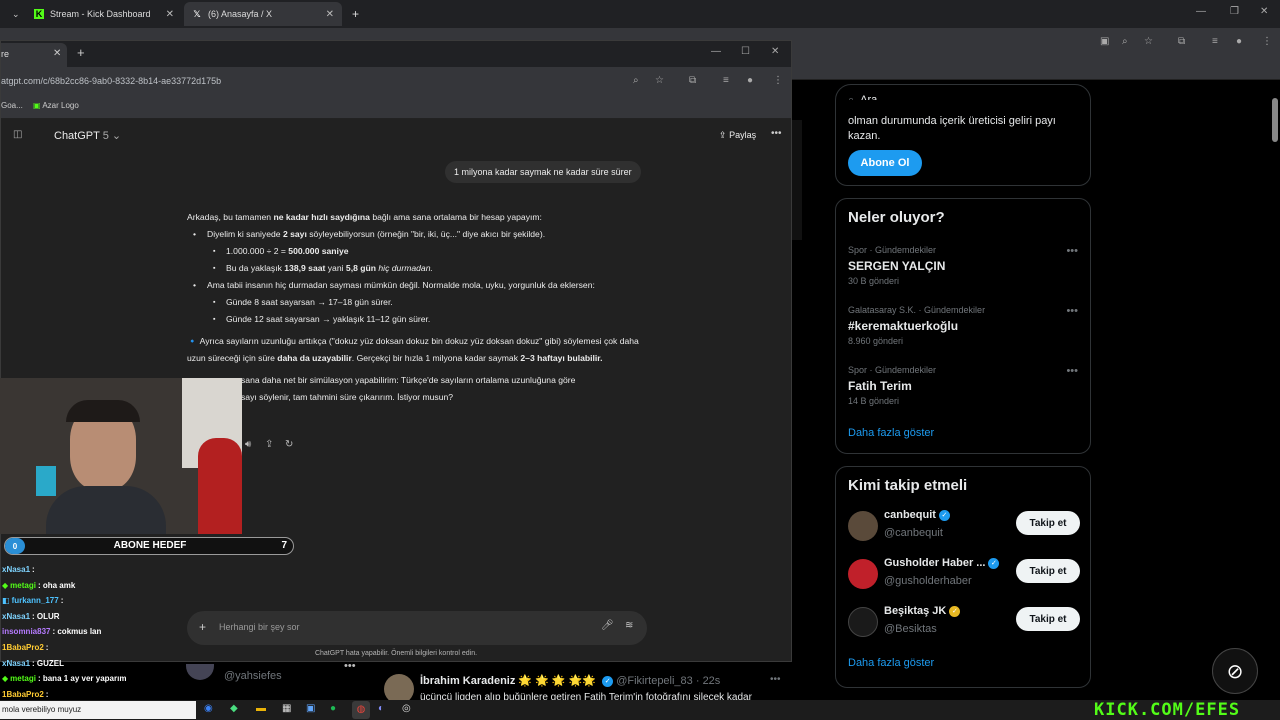 The height and width of the screenshot is (720, 1280). I want to click on suggestion-handle: @canbequit, so click(913, 533).